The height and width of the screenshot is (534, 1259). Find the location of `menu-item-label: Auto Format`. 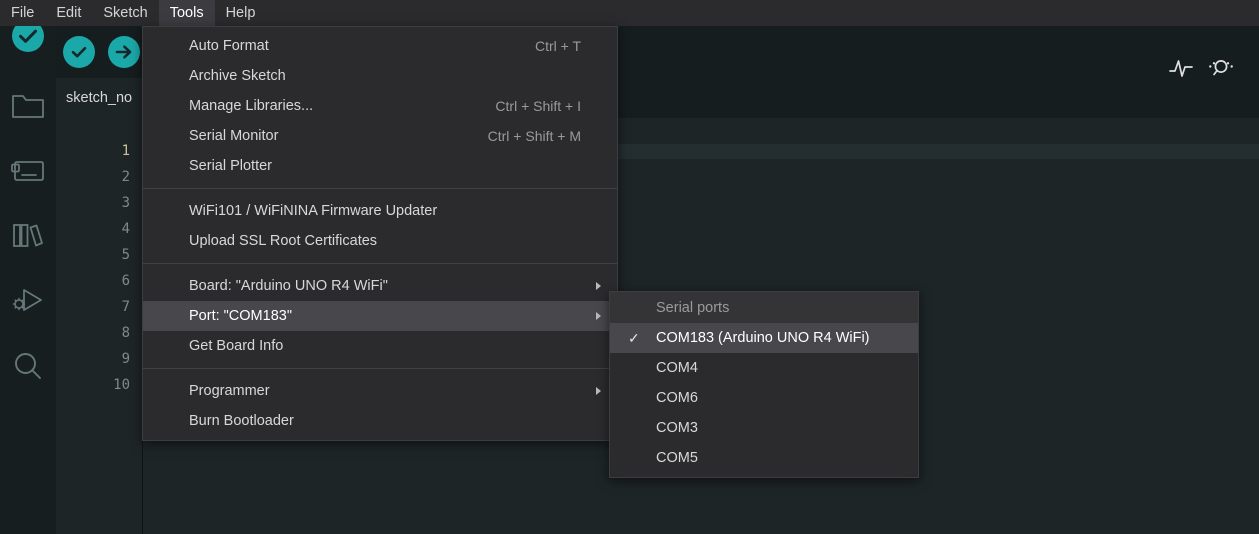

menu-item-label: Auto Format is located at coordinates (229, 46).